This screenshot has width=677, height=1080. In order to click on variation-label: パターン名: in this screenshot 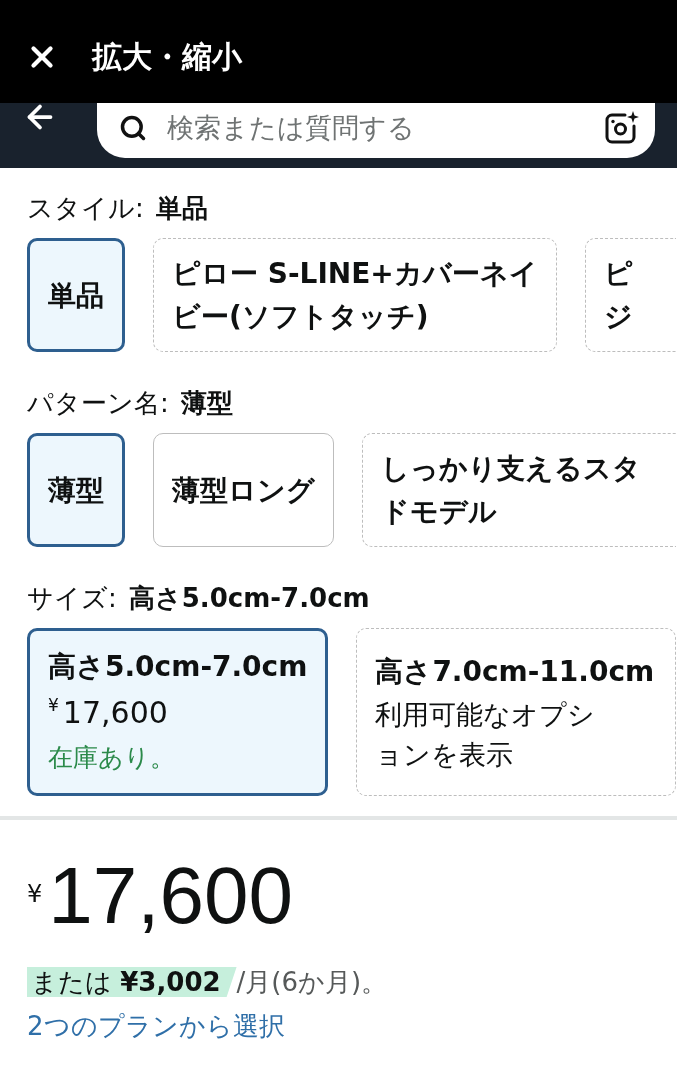, I will do `click(98, 403)`.